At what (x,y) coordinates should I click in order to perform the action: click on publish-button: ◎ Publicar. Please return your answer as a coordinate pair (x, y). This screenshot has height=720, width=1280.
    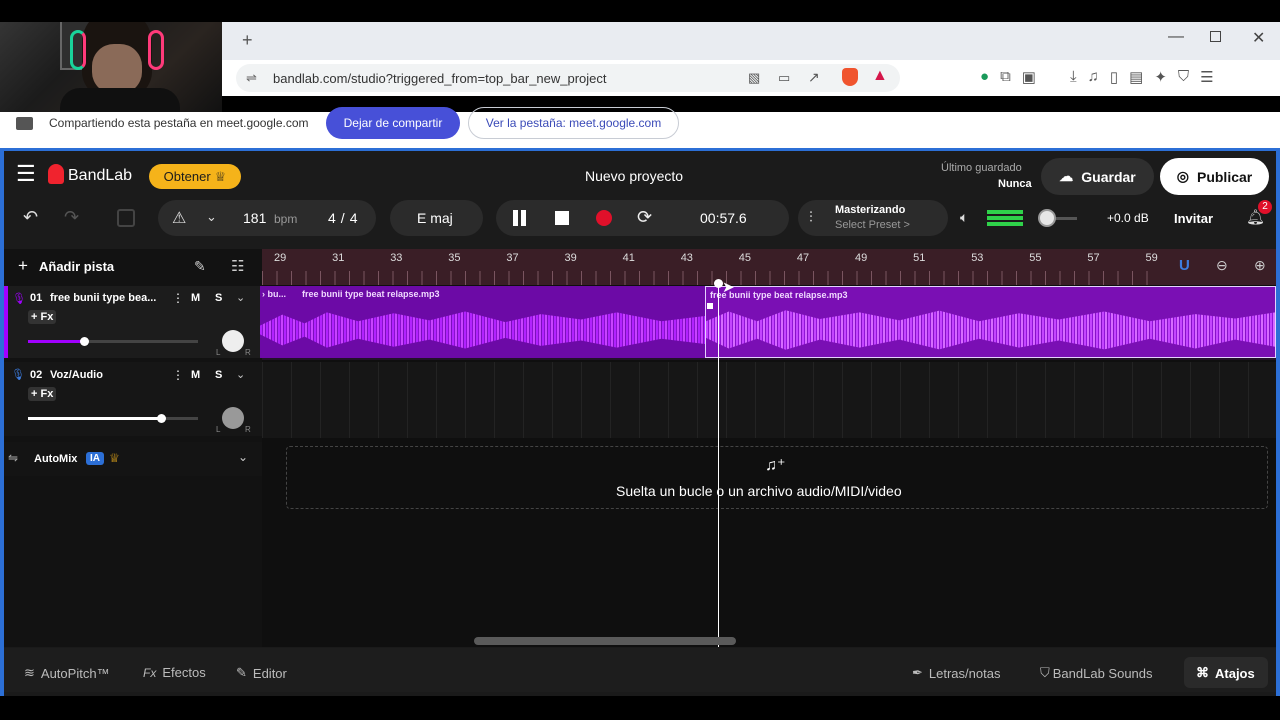
    Looking at the image, I should click on (1214, 176).